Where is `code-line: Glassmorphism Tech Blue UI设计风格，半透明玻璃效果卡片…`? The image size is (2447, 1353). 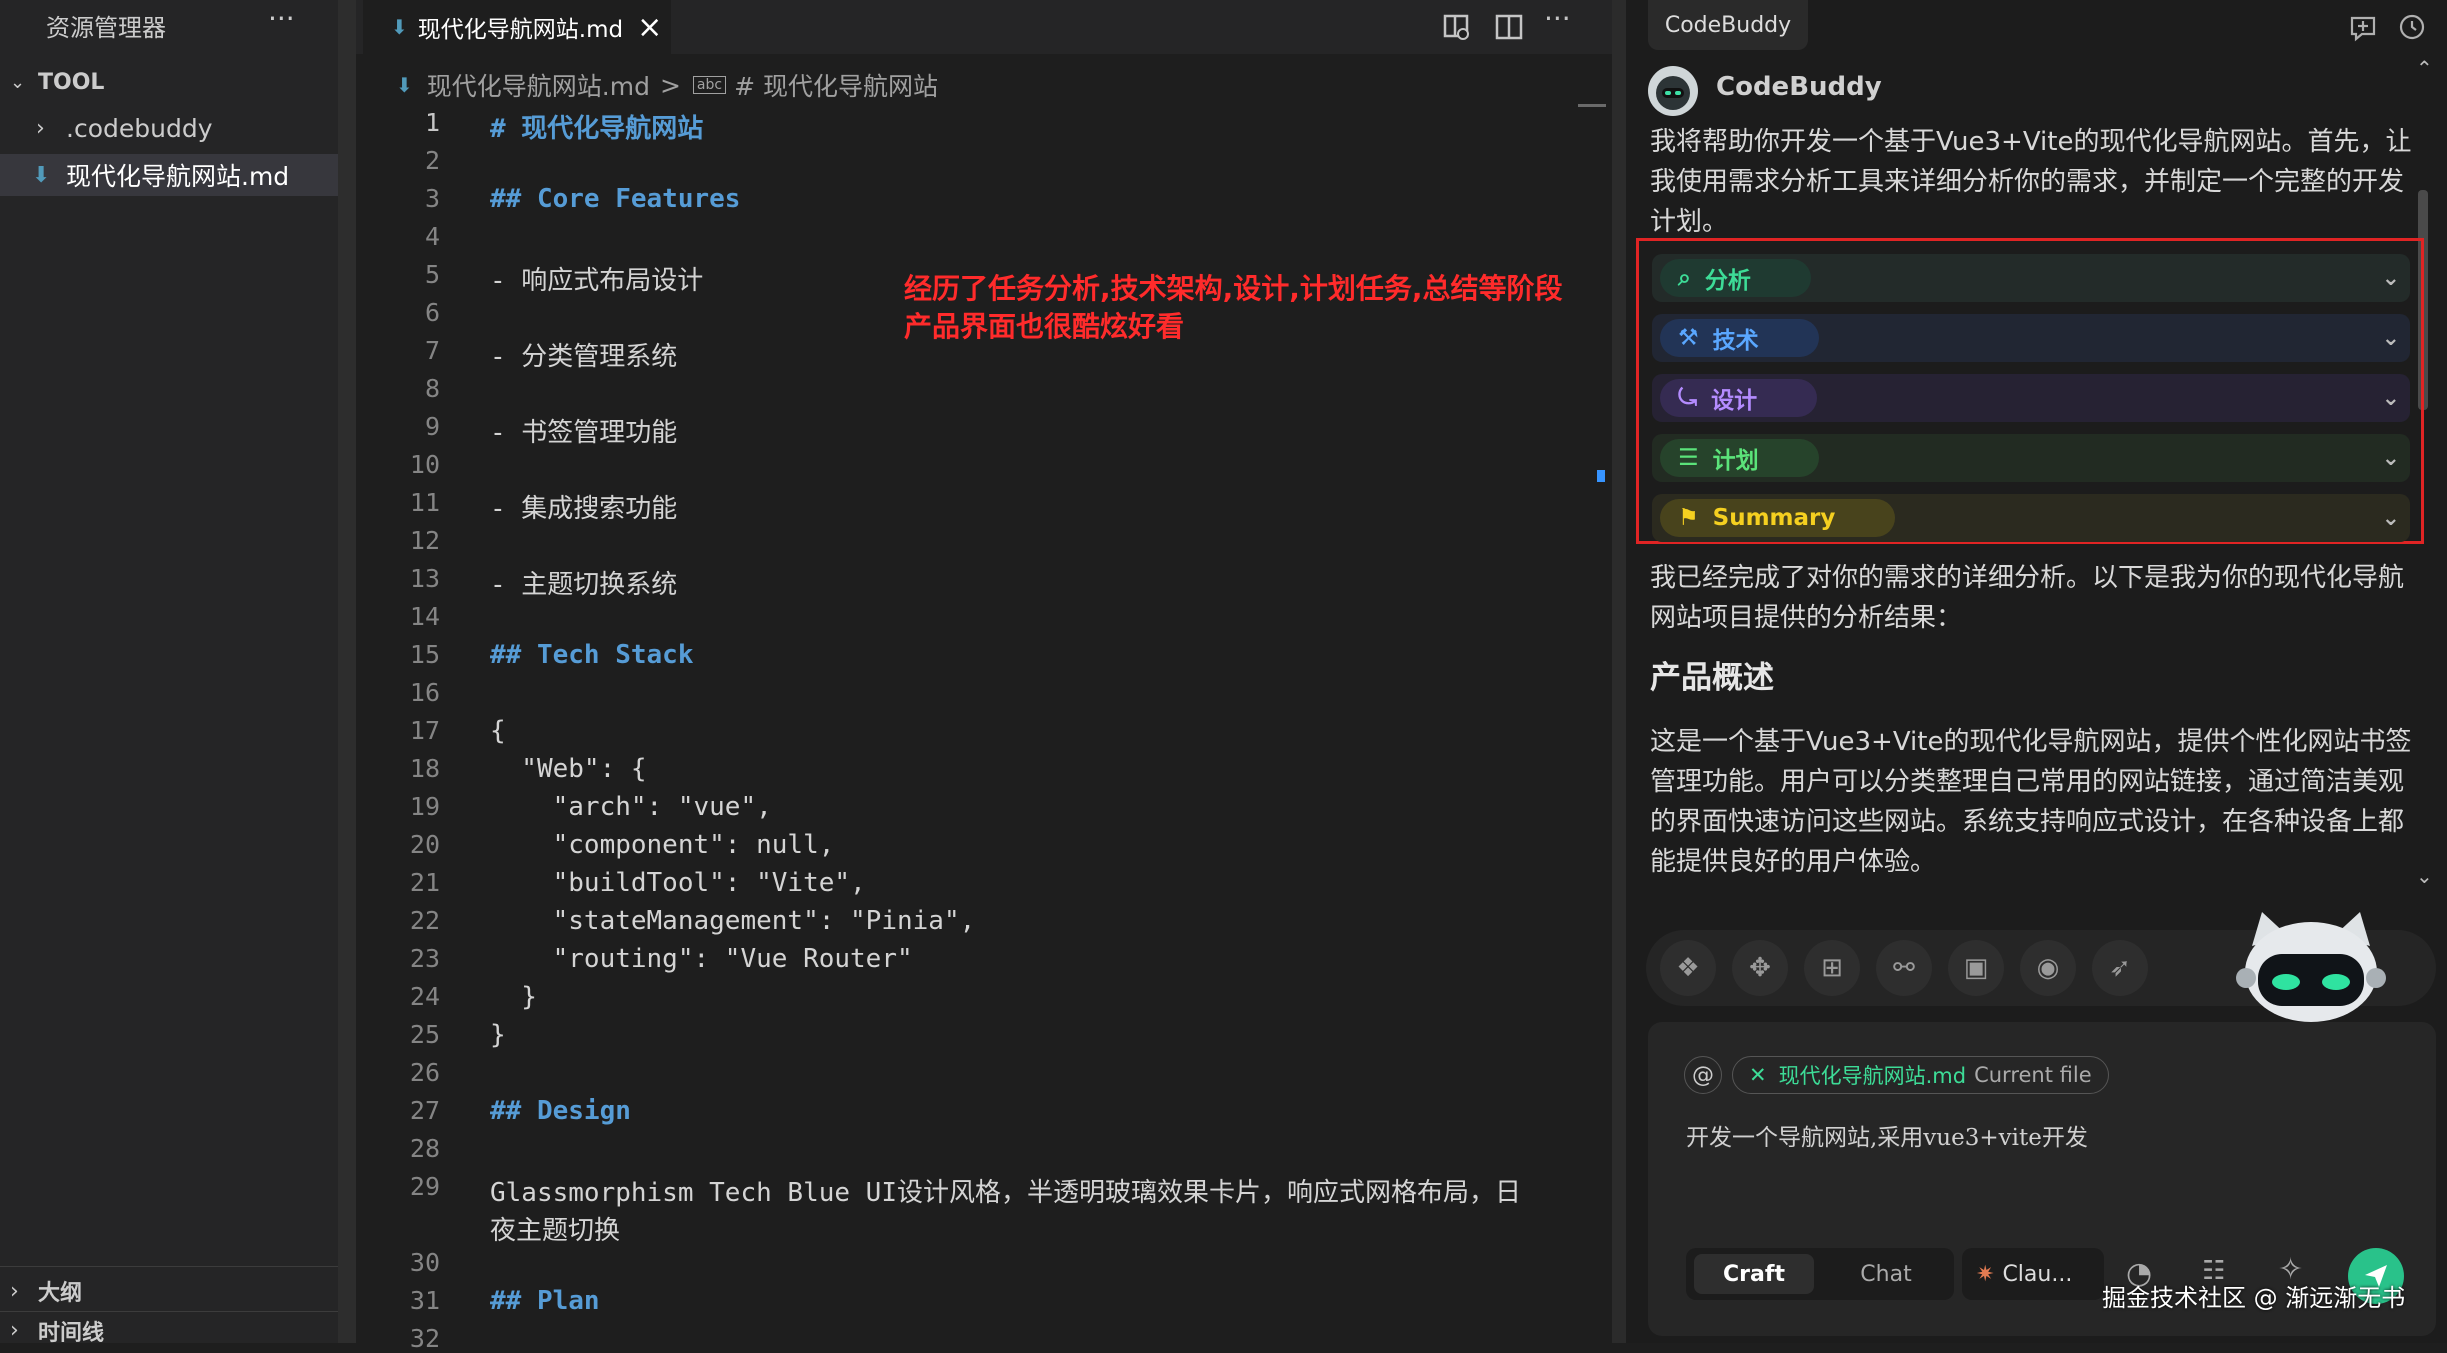
code-line: Glassmorphism Tech Blue UI设计风格，半透明玻璃效果卡片… is located at coordinates (1005, 1190).